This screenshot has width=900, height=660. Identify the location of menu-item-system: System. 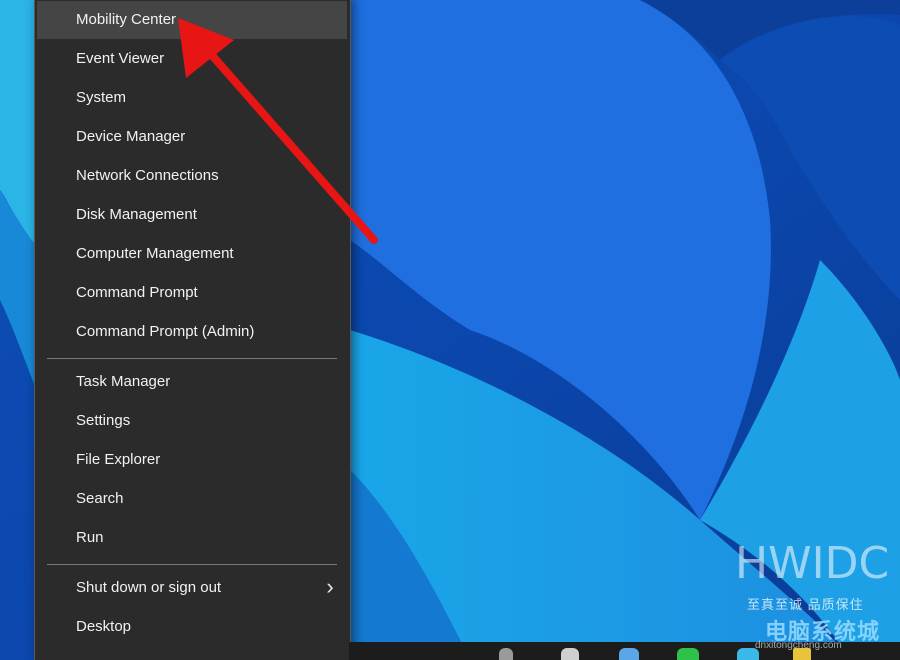
(192, 98).